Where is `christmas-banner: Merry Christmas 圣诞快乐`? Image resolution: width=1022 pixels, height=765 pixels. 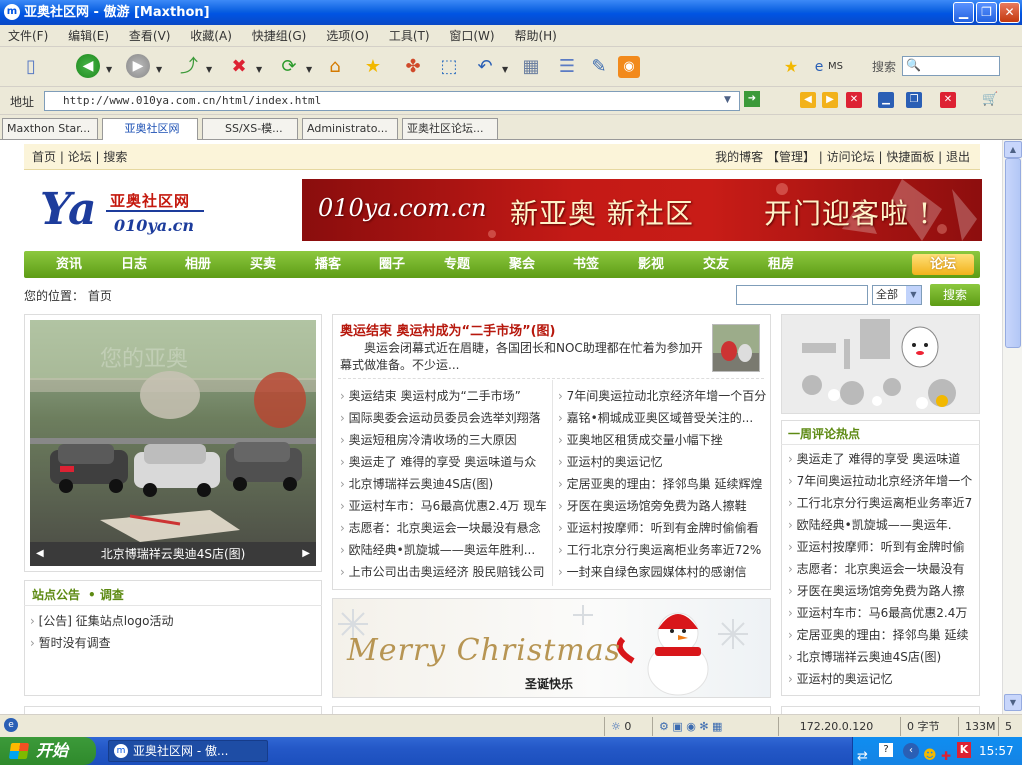 christmas-banner: Merry Christmas 圣诞快乐 is located at coordinates (551, 648).